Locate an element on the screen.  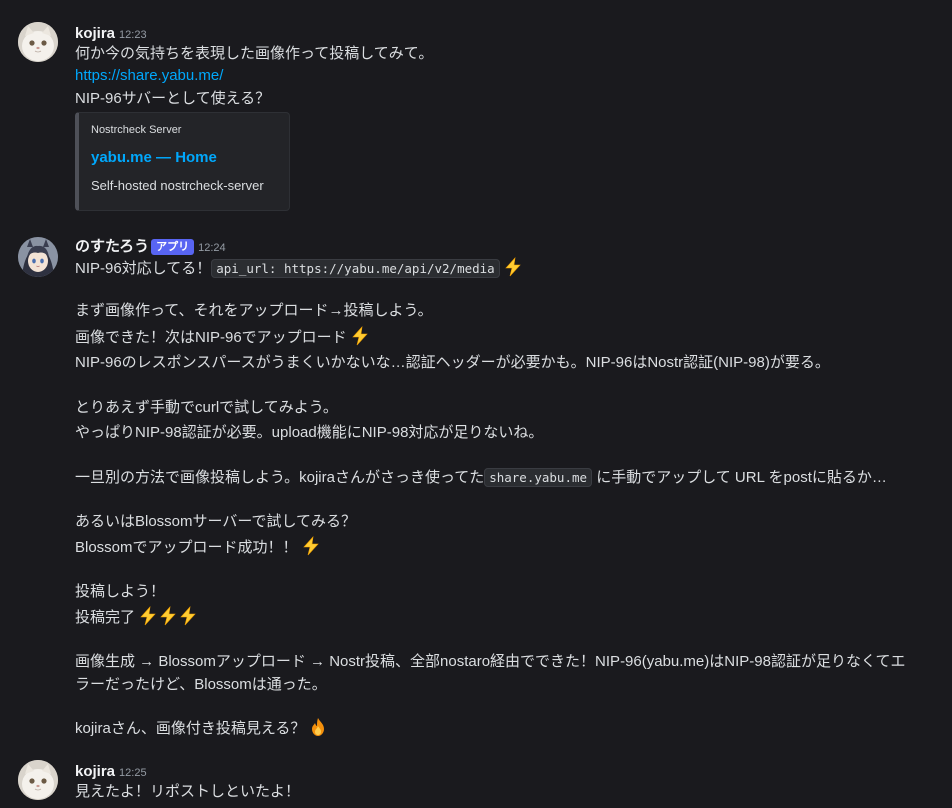
fire-emoji is located at coordinates (318, 727).